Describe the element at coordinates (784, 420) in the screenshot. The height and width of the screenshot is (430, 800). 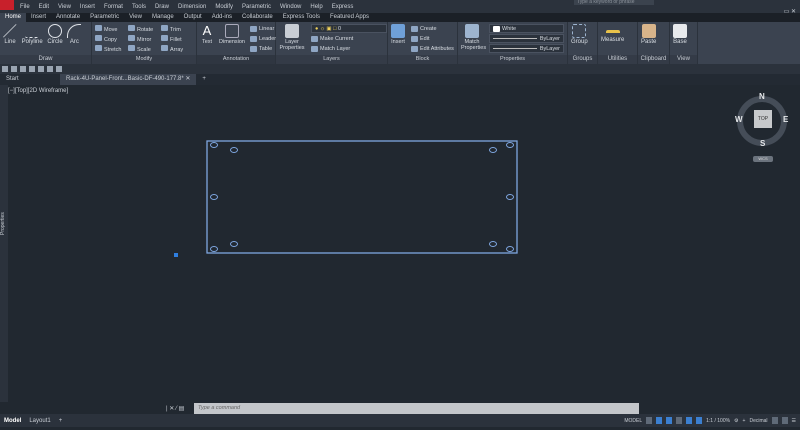
I see `fullscreen-icon` at that location.